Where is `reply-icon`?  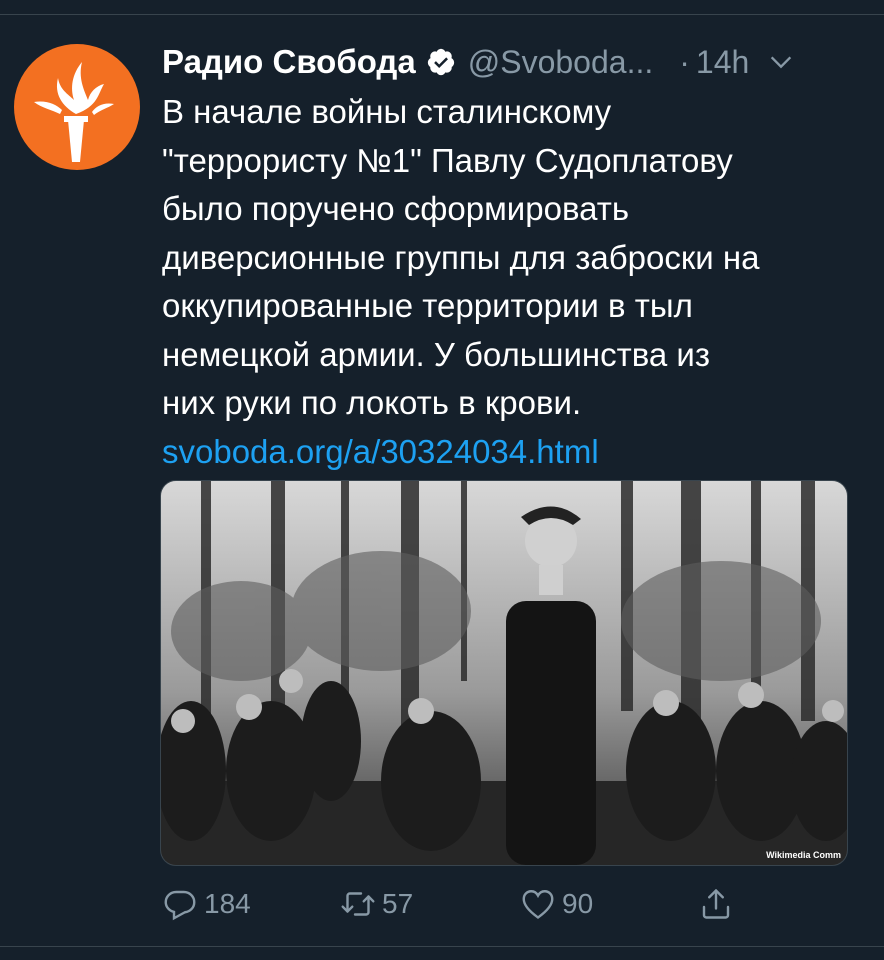 reply-icon is located at coordinates (180, 905).